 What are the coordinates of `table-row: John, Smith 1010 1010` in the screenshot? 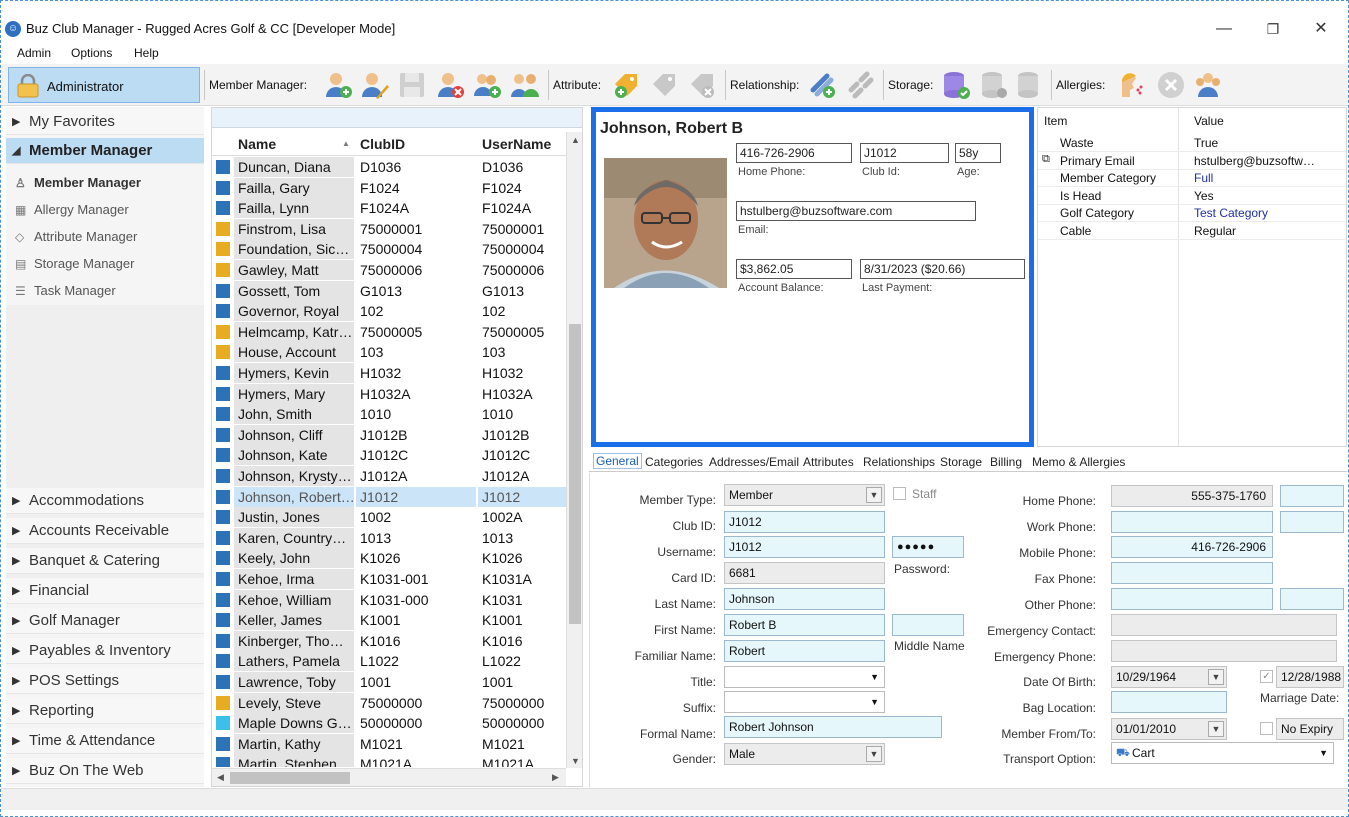 It's located at (389, 414).